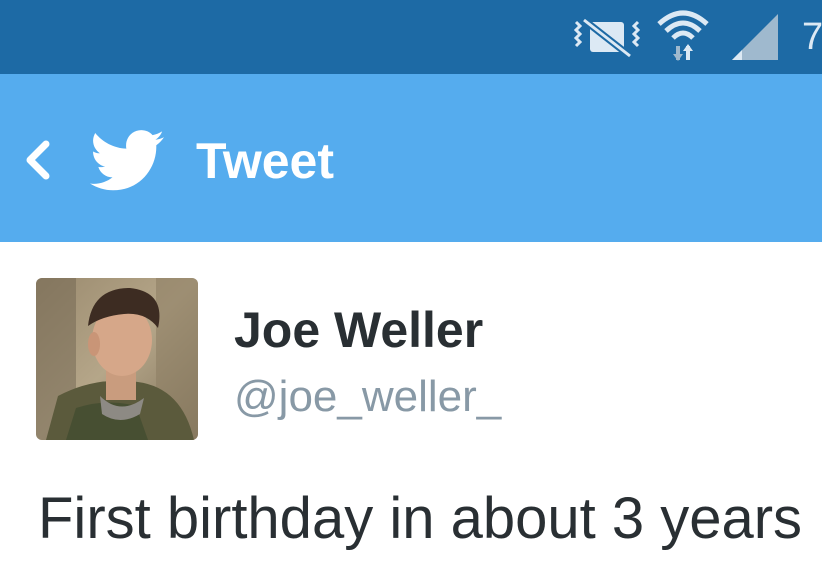 This screenshot has width=822, height=561. Describe the element at coordinates (812, 37) in the screenshot. I see `status-clock: 7` at that location.